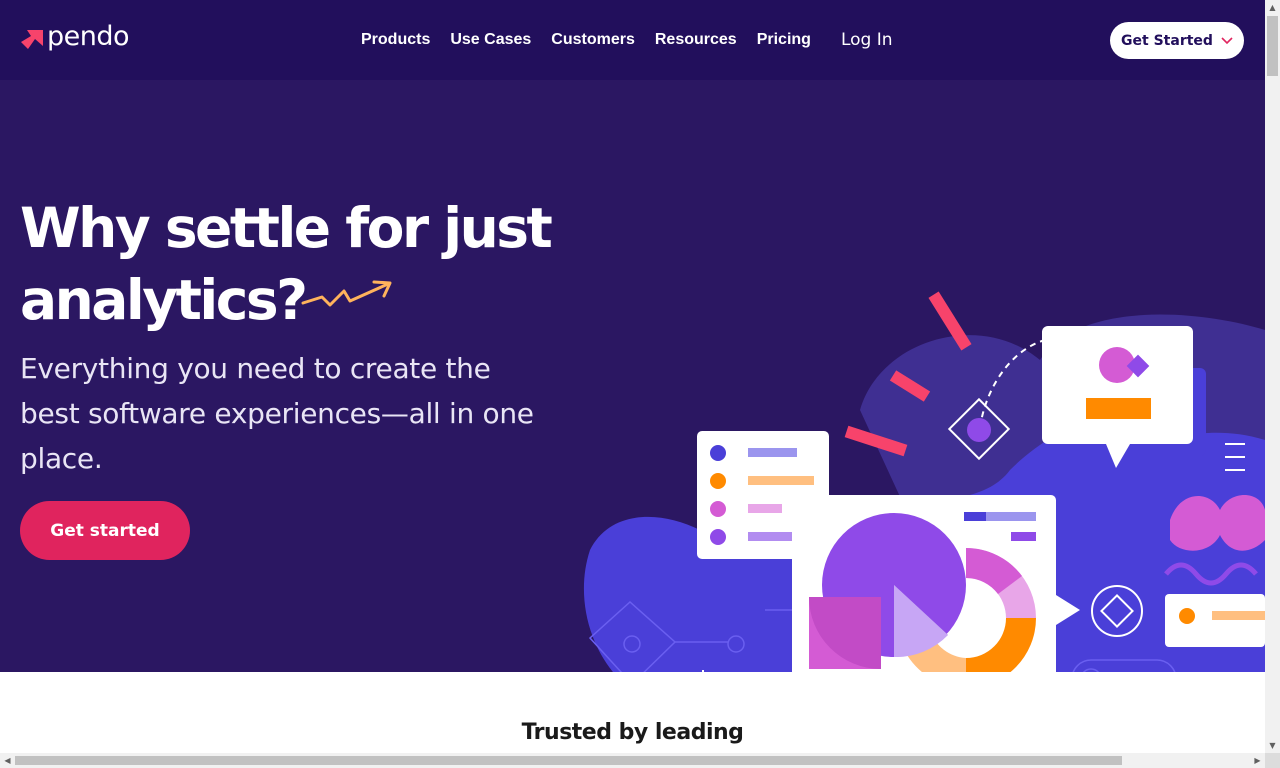 The width and height of the screenshot is (1280, 768). Describe the element at coordinates (1215, 620) in the screenshot. I see `small-progress-card` at that location.